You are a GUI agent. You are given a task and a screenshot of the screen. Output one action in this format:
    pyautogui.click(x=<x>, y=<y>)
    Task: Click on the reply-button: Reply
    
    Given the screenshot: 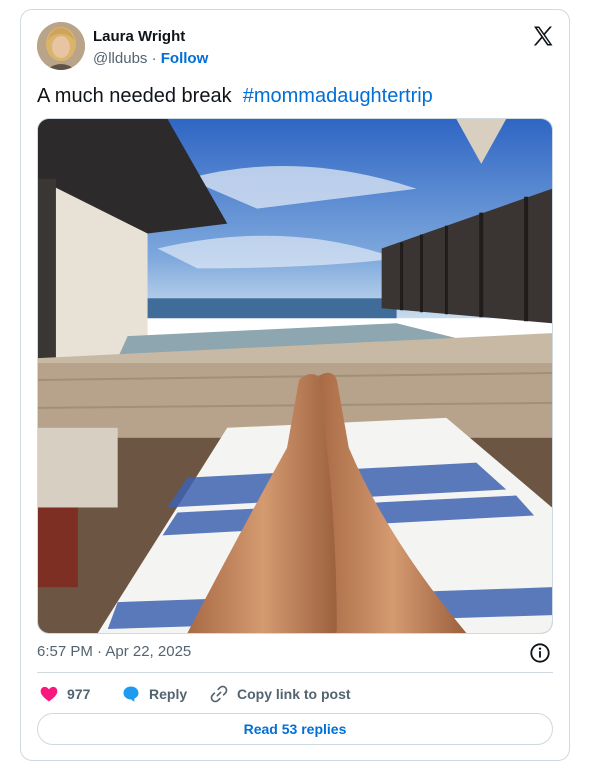 What is the action you would take?
    pyautogui.click(x=154, y=694)
    